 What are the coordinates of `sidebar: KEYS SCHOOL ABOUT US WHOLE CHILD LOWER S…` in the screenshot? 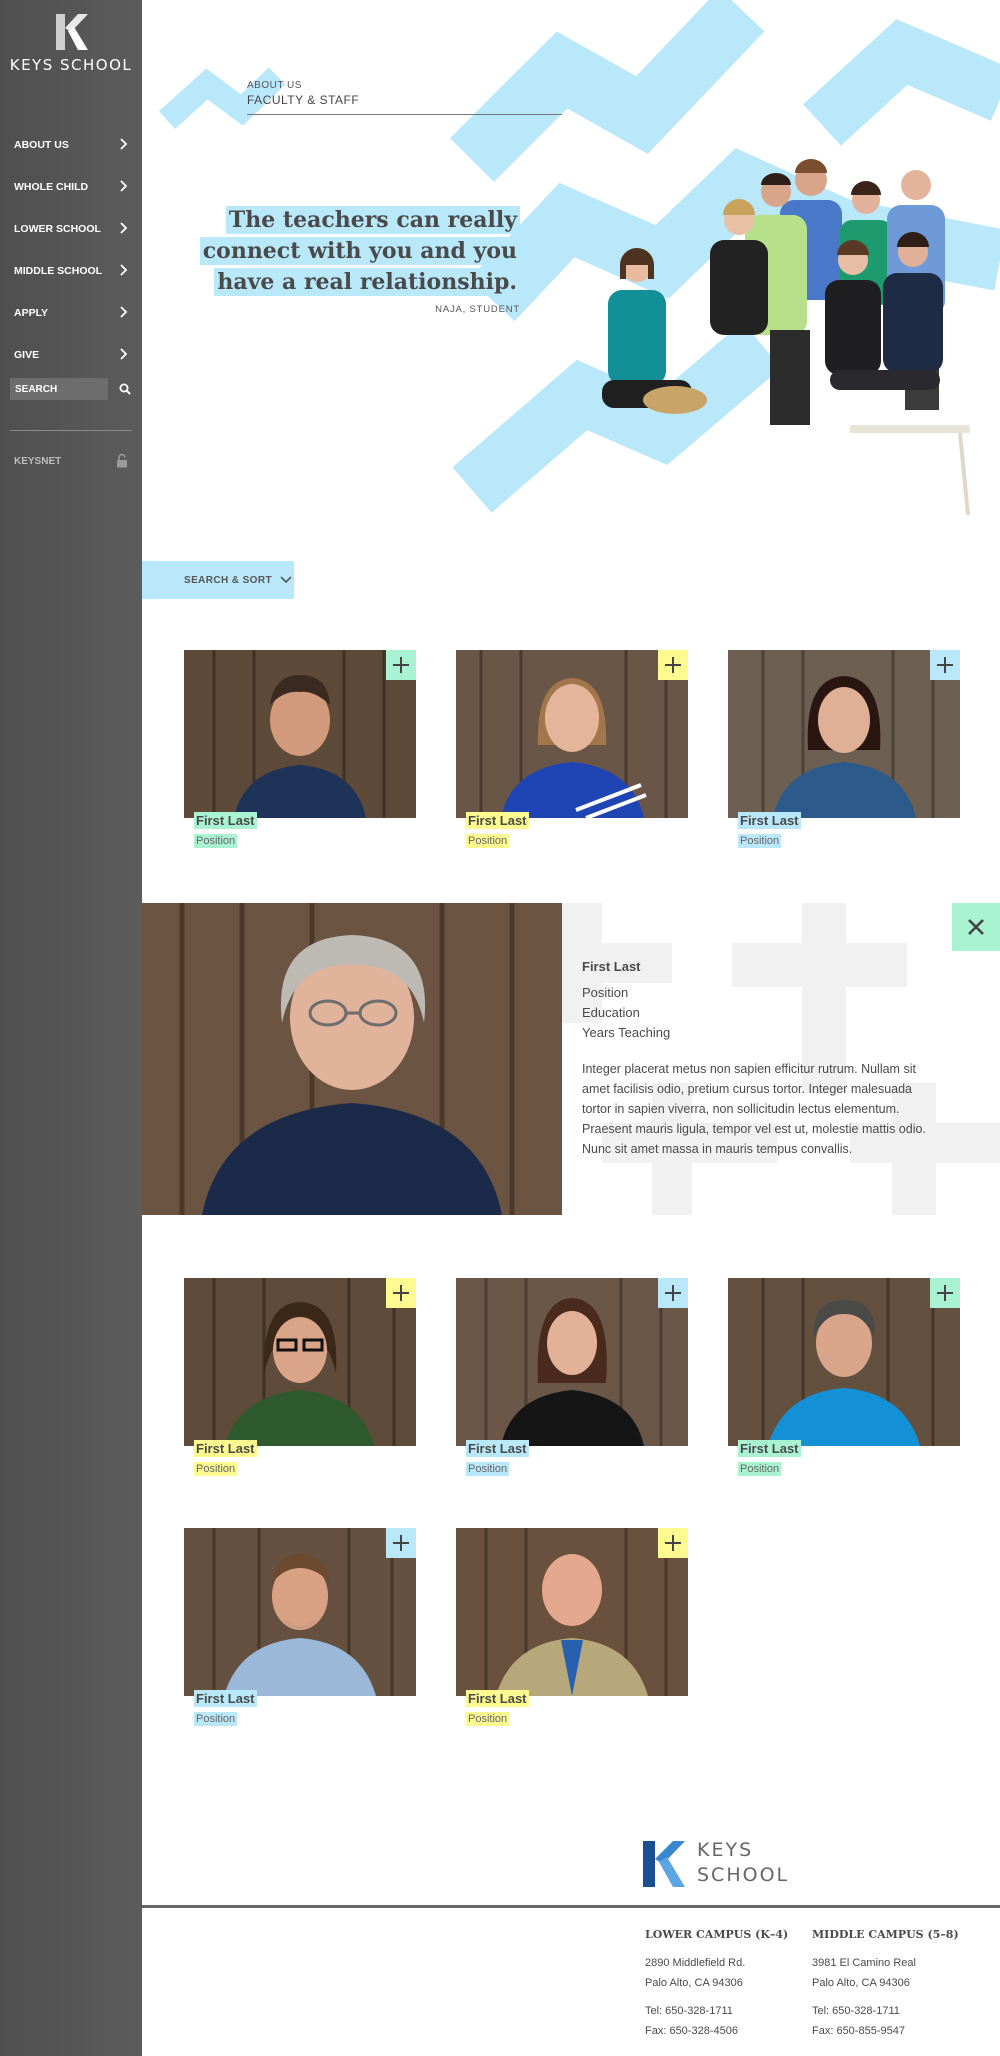 It's located at (71, 1028).